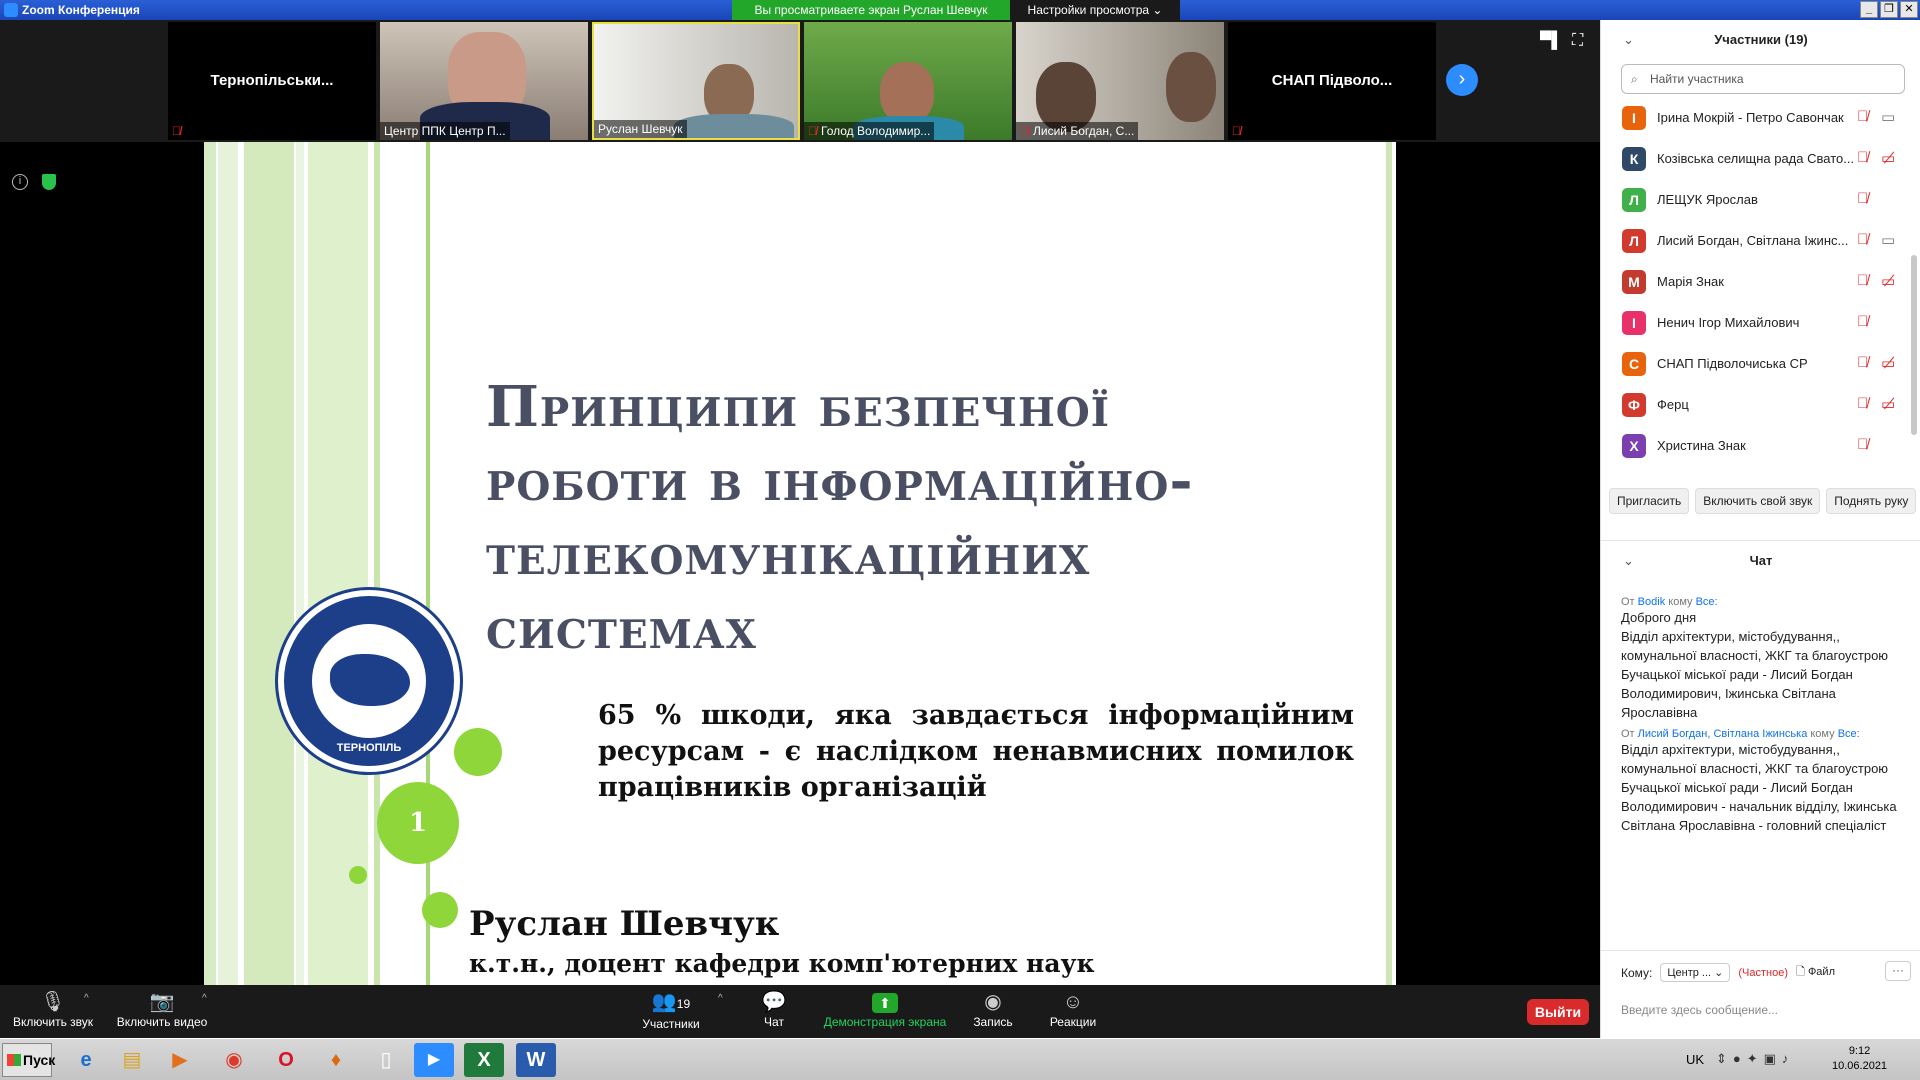  Describe the element at coordinates (1859, 1059) in the screenshot. I see `system-clock: 9:12 10.06.2021` at that location.